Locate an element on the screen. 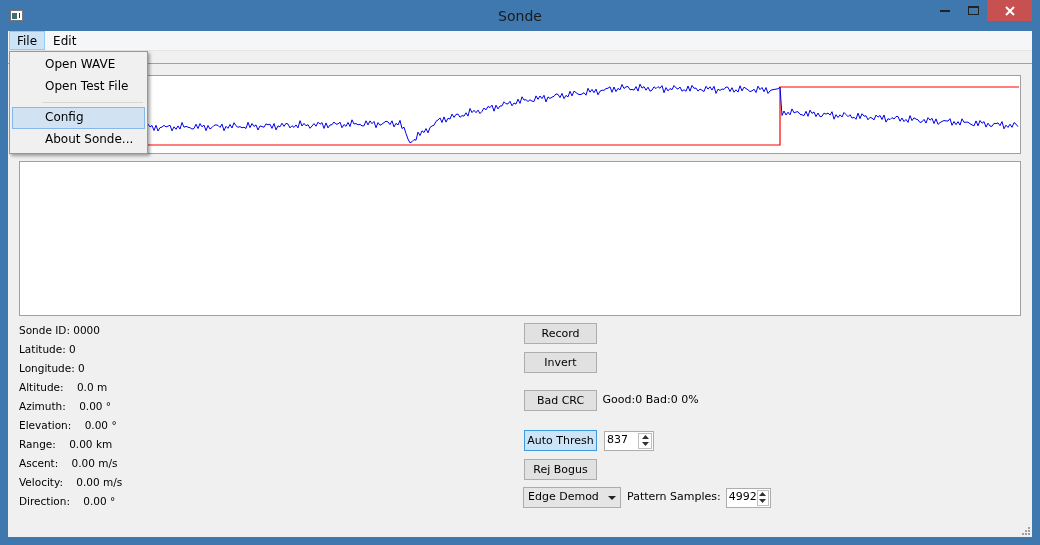 Image resolution: width=1040 pixels, height=545 pixels. menu-item: Edit is located at coordinates (65, 40).